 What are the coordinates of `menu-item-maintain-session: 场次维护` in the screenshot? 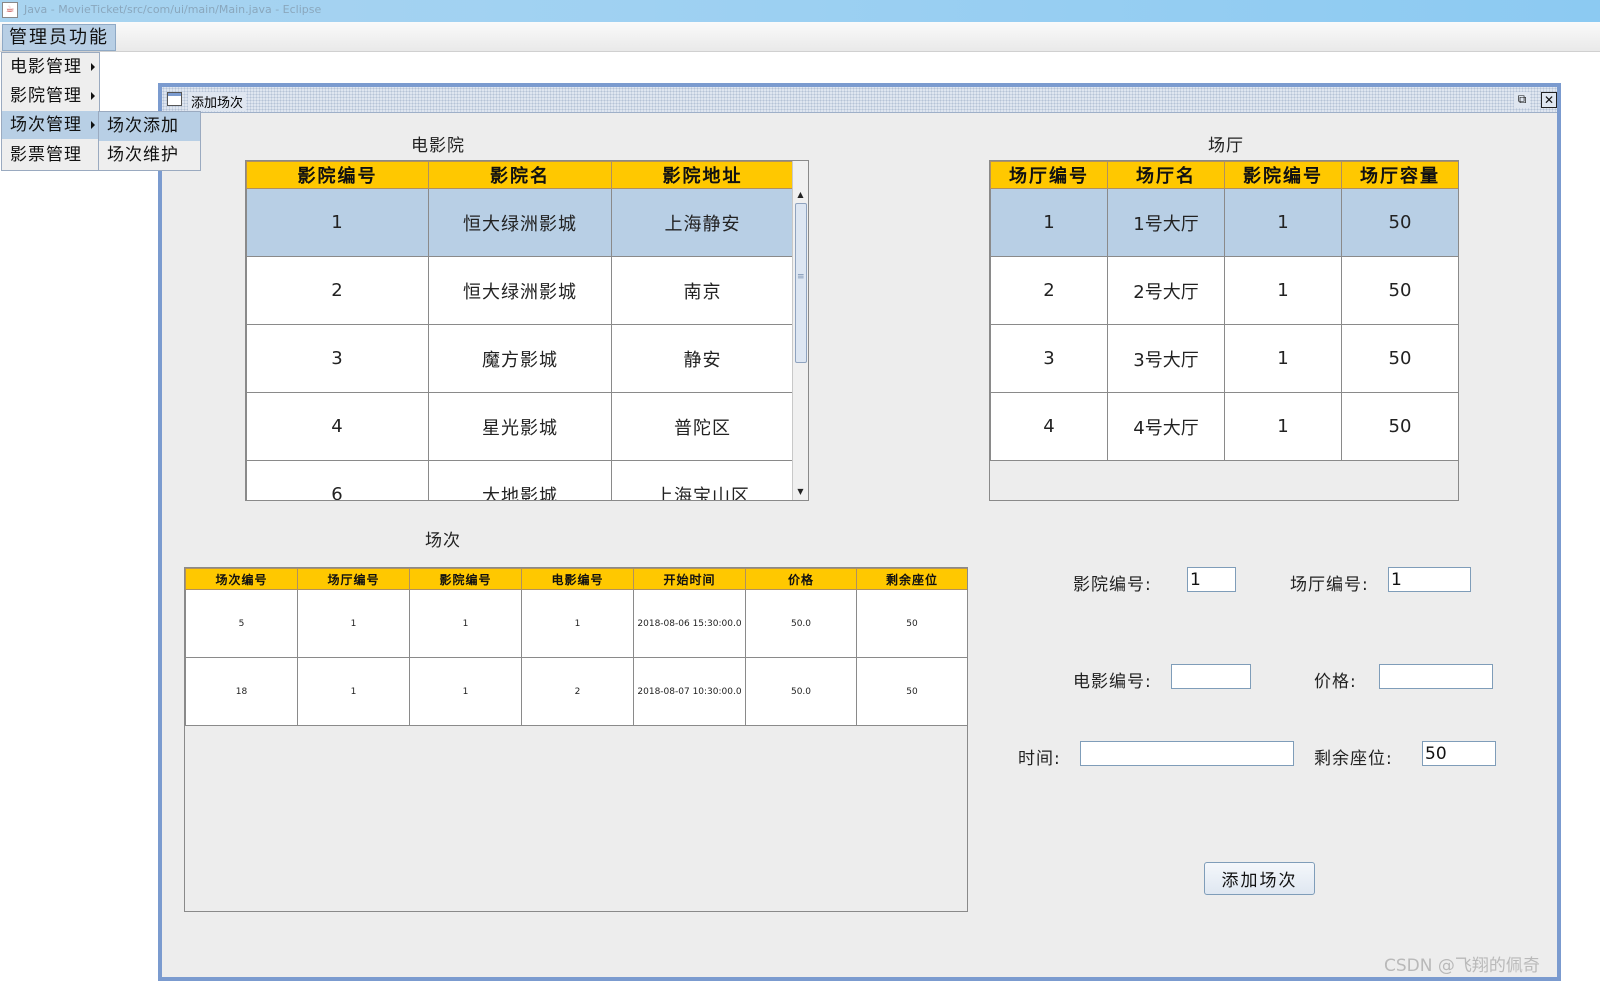 It's located at (149, 155).